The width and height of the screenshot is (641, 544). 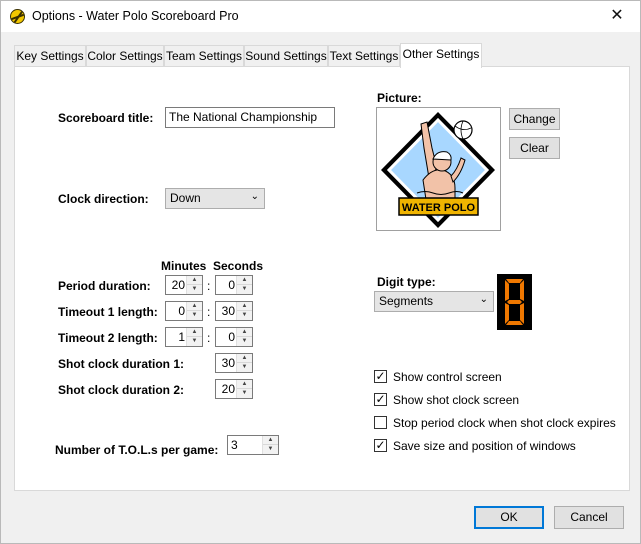 I want to click on tols-spinner: 3 ▲ ▼, so click(x=253, y=445).